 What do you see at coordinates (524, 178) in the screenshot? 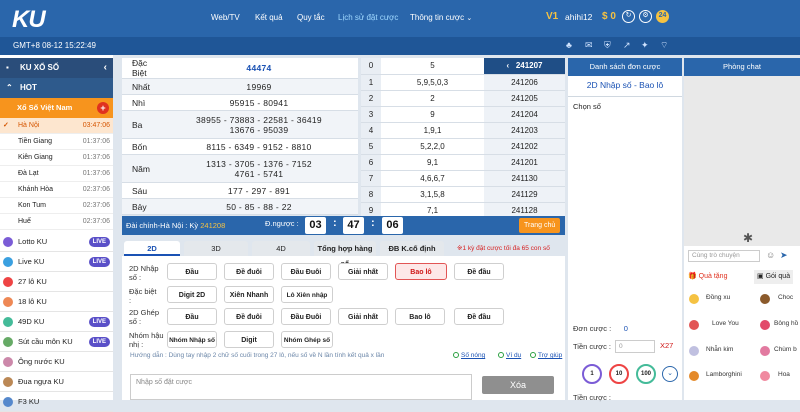
I see `period: 241130` at bounding box center [524, 178].